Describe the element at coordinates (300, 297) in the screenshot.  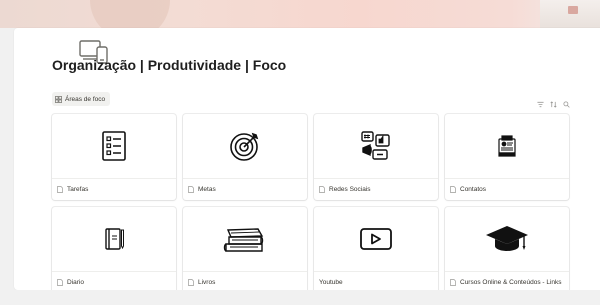
I see `page-bottom-edge` at that location.